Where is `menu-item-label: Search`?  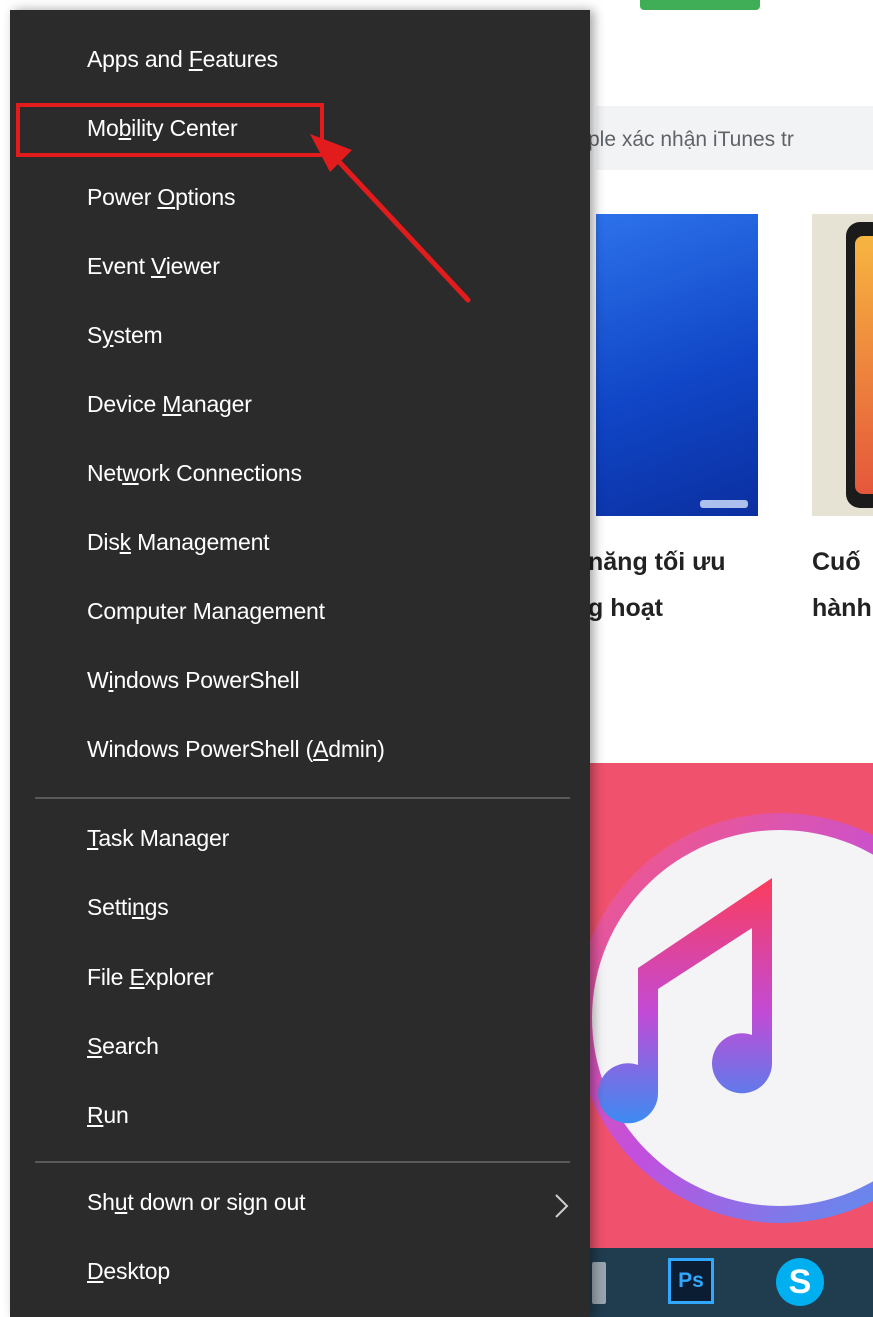 menu-item-label: Search is located at coordinates (123, 1045).